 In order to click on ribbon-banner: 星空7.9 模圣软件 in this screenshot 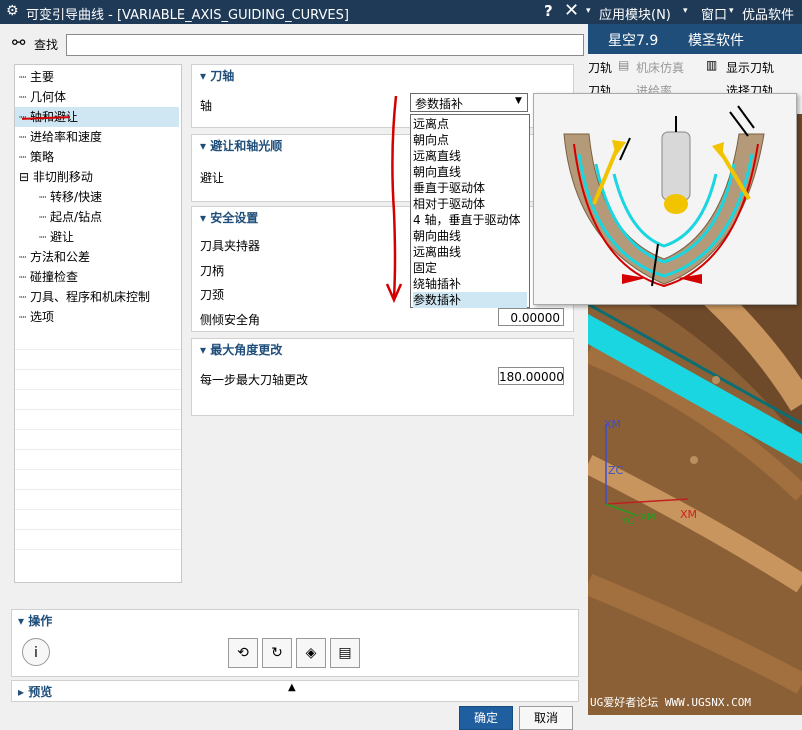, I will do `click(695, 39)`.